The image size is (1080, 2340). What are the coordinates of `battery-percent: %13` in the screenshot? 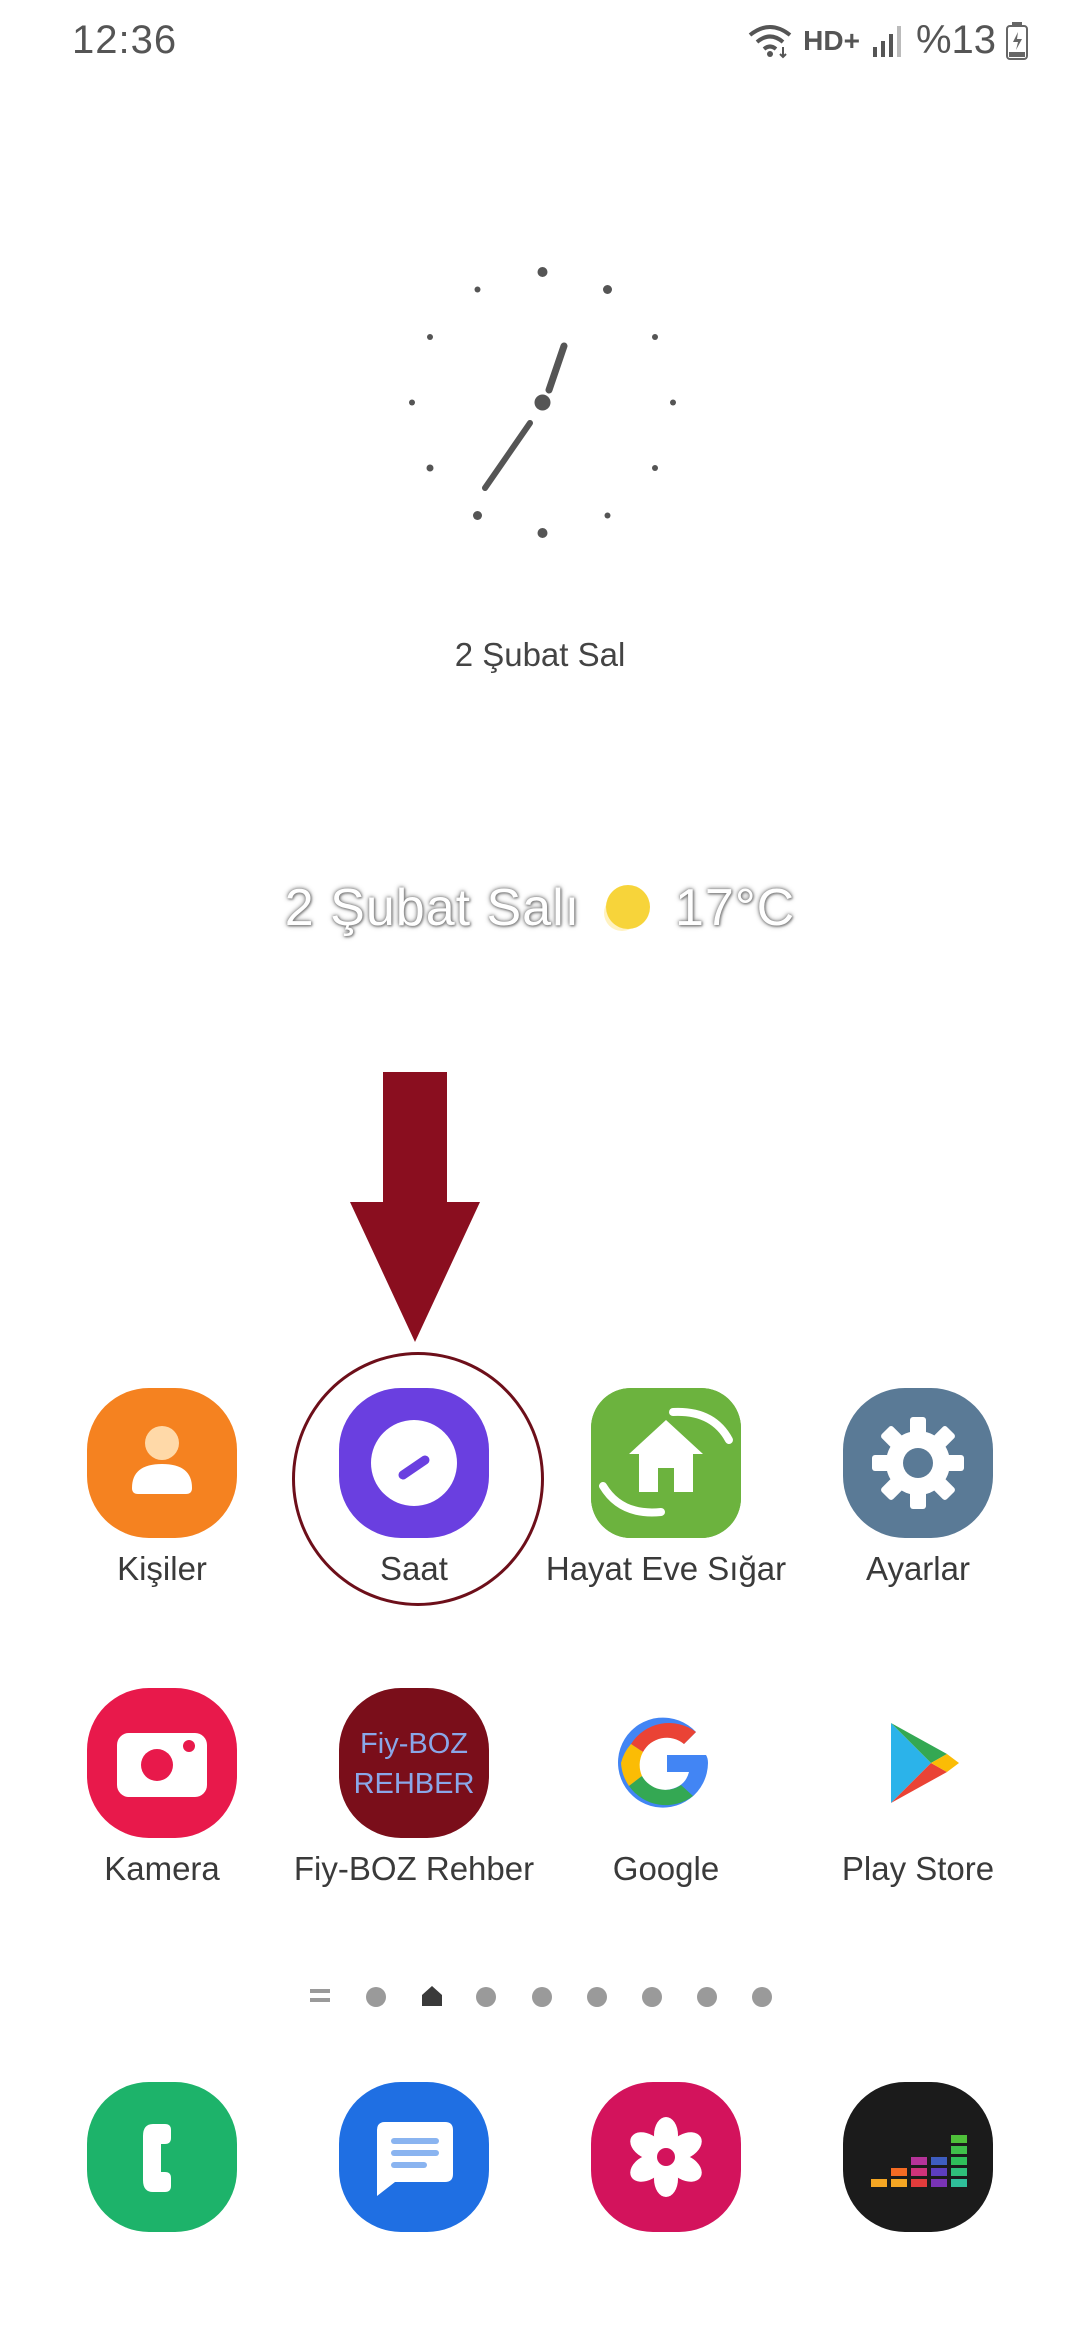 It's located at (955, 40).